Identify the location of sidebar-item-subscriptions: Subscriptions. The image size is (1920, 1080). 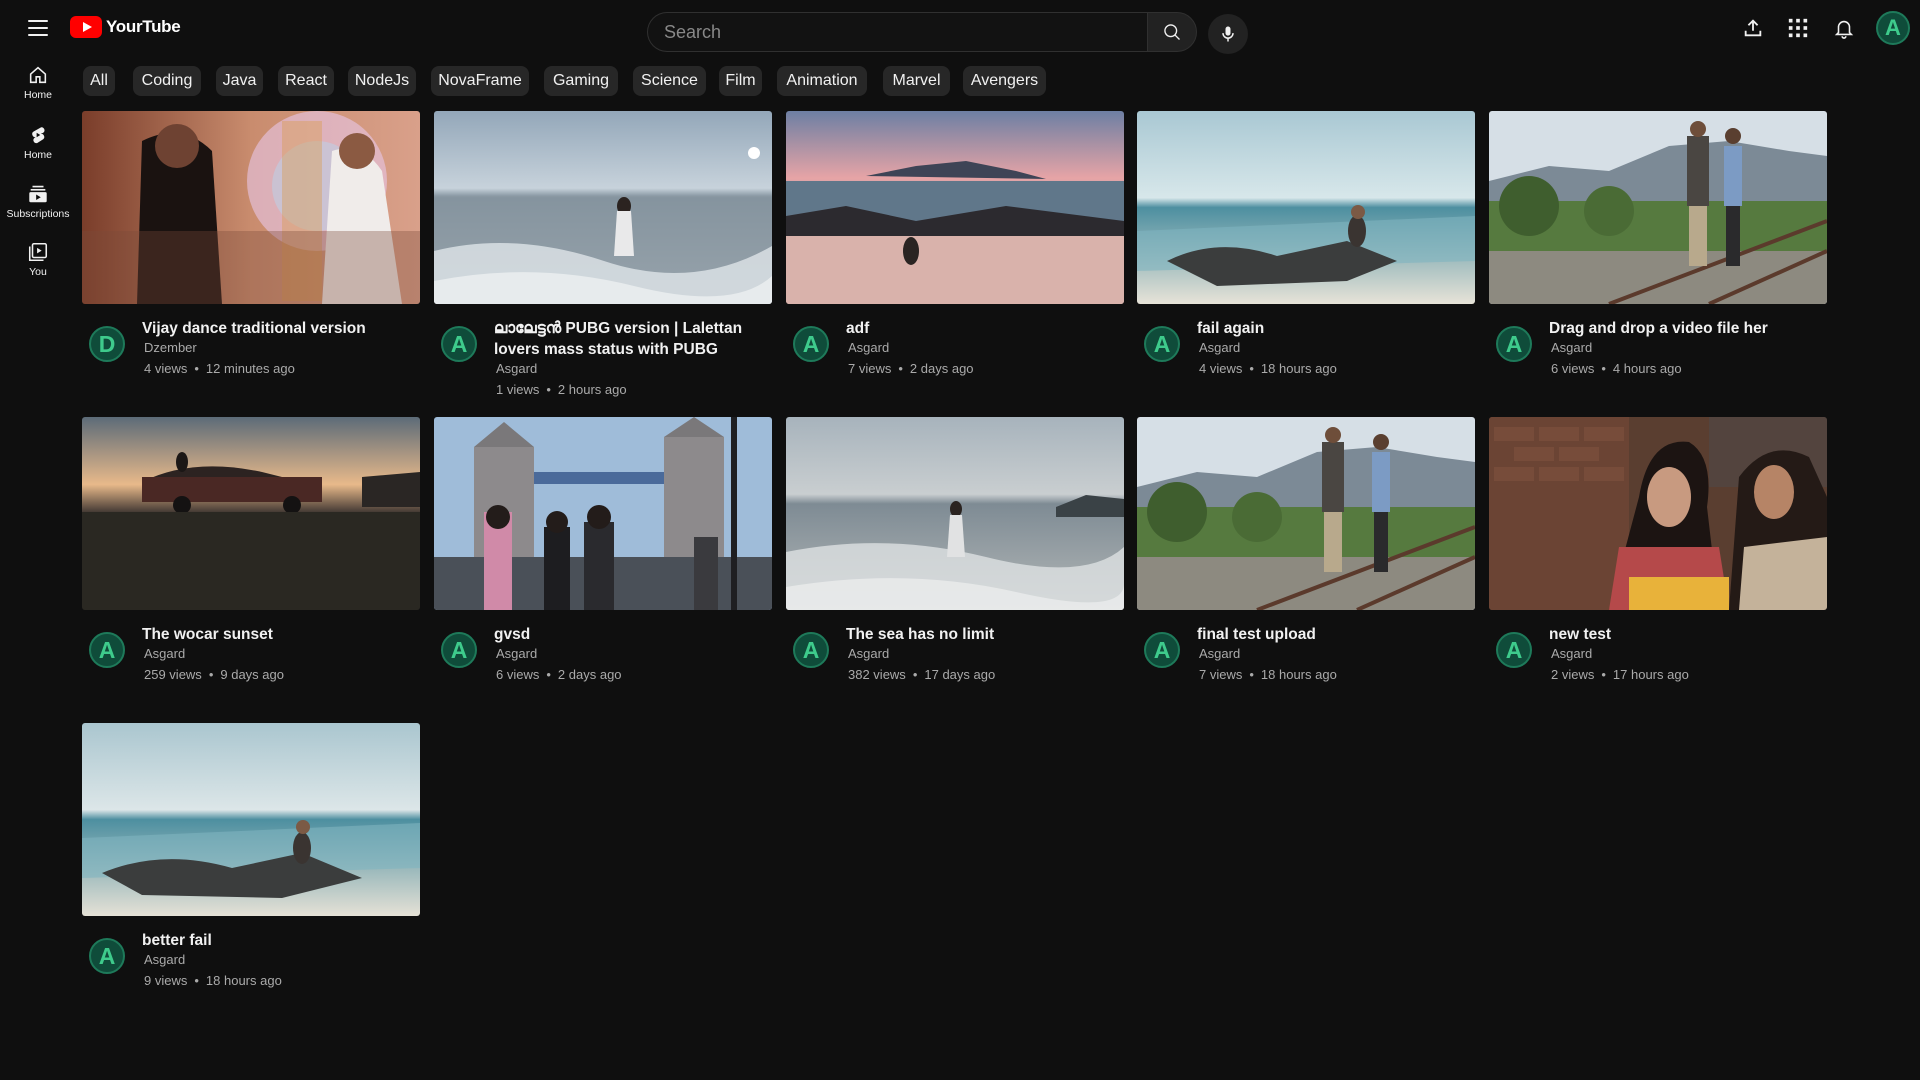
(38, 205).